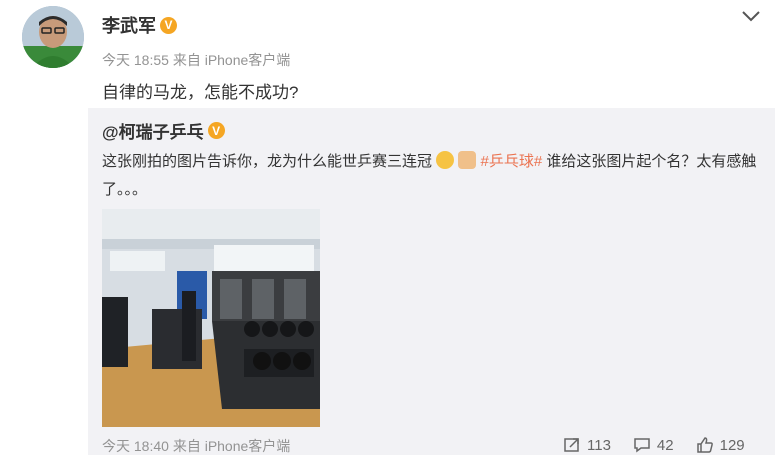  I want to click on username: 李武军 V, so click(139, 25).